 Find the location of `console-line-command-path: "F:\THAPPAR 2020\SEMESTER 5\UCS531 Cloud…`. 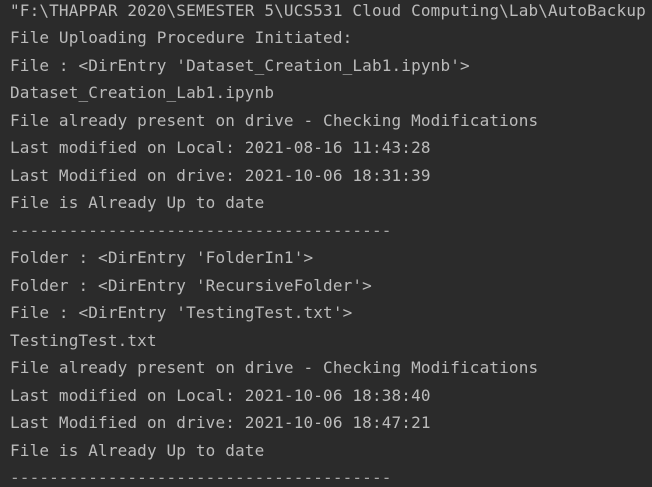

console-line-command-path: "F:\THAPPAR 2020\SEMESTER 5\UCS531 Cloud… is located at coordinates (328, 10).